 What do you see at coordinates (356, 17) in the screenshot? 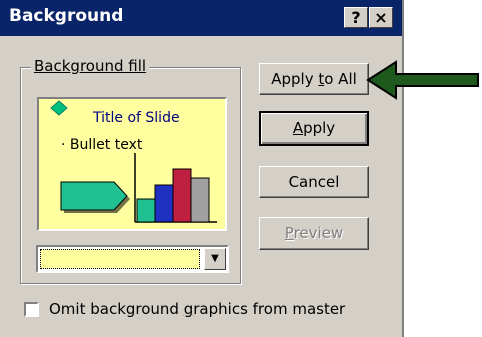
I see `help-button: ?` at bounding box center [356, 17].